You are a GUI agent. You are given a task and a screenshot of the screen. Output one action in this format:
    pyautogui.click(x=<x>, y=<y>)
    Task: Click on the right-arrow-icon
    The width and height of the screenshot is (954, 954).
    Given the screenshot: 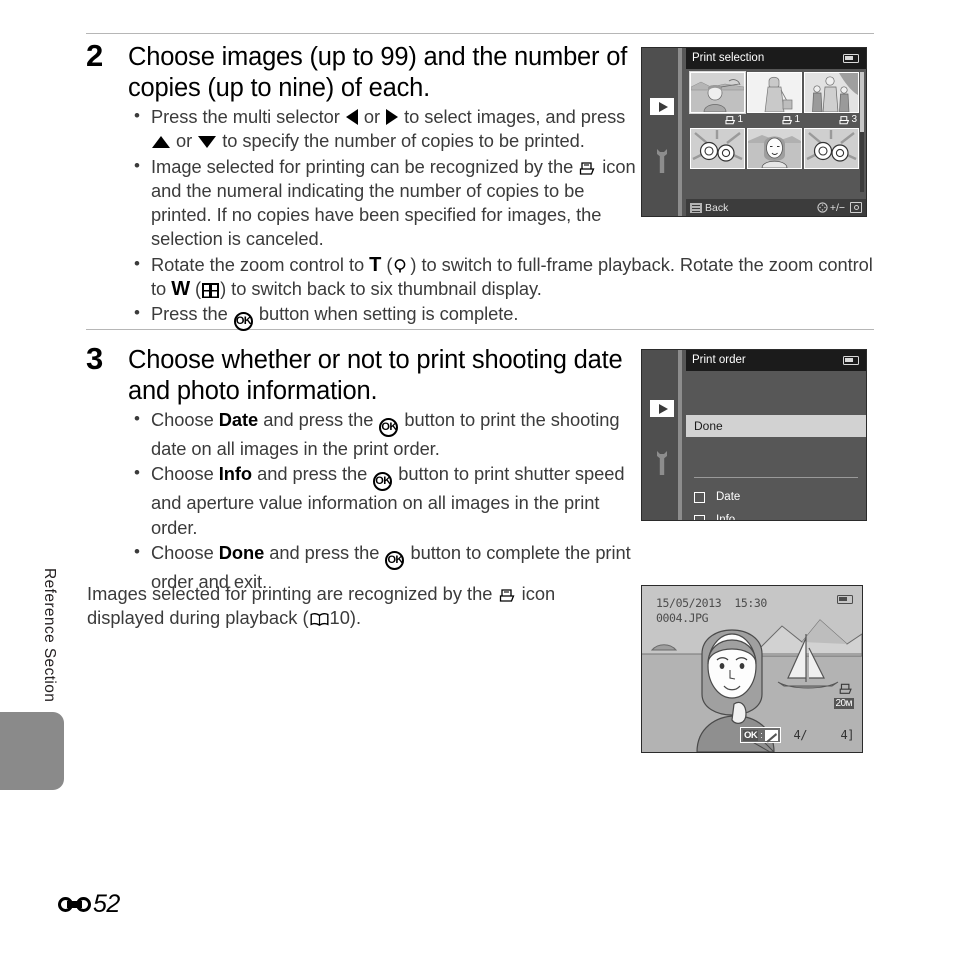 What is the action you would take?
    pyautogui.click(x=392, y=117)
    